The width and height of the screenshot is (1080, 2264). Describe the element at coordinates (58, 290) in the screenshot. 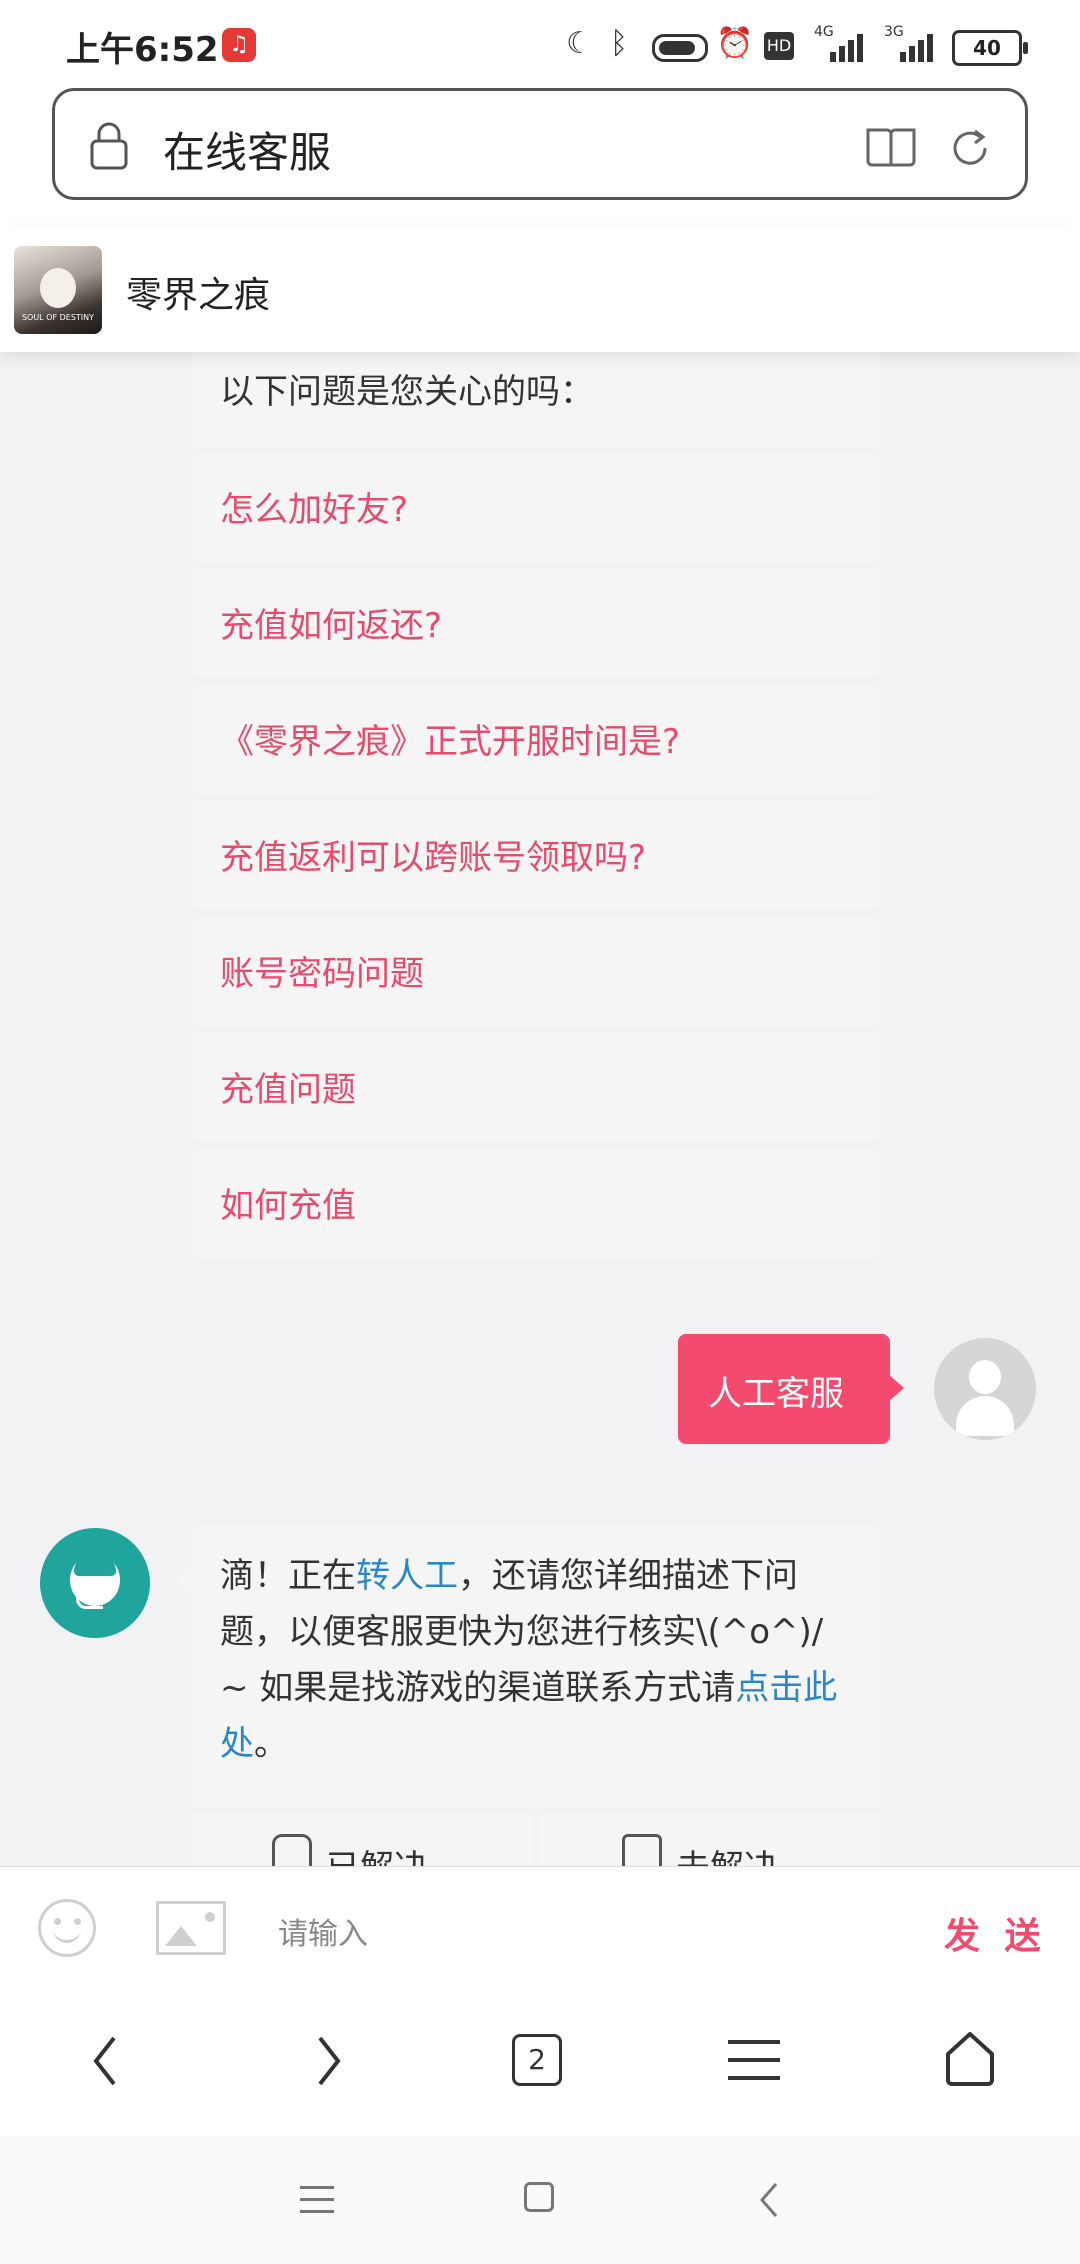

I see `game-logo: SOUL OF DESTINY` at that location.